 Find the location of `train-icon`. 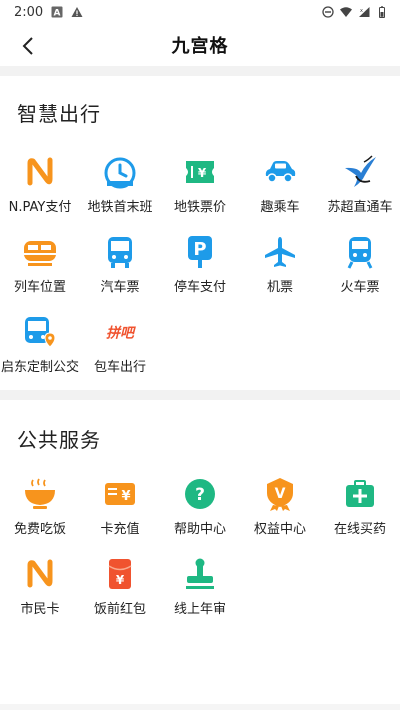

train-icon is located at coordinates (360, 252).